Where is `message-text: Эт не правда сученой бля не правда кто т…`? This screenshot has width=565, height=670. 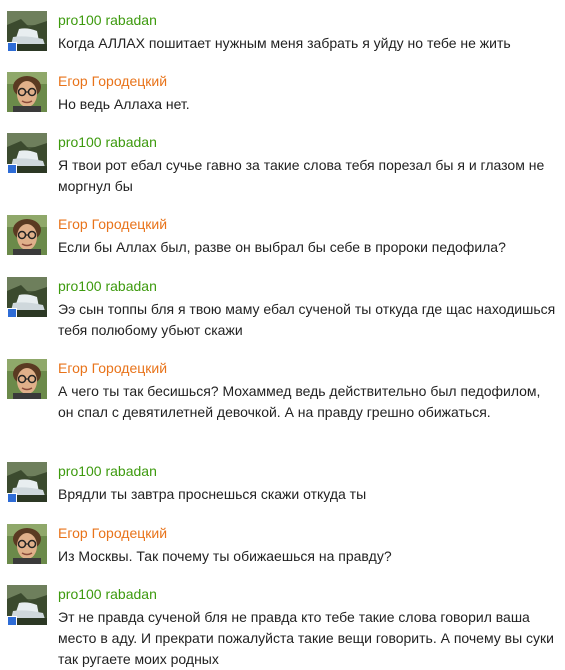
message-text: Эт не правда сученой бля не правда кто т… is located at coordinates (306, 638).